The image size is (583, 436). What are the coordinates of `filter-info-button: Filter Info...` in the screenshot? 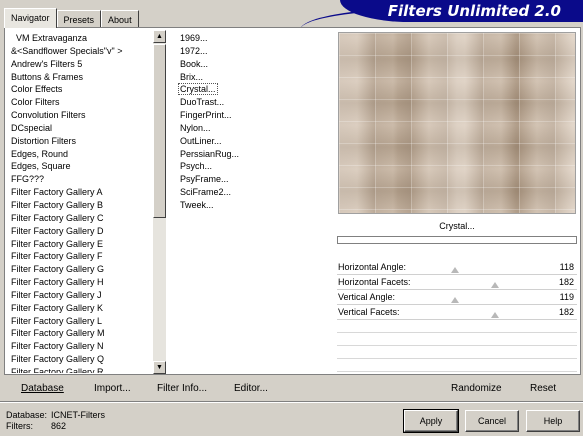 It's located at (182, 389).